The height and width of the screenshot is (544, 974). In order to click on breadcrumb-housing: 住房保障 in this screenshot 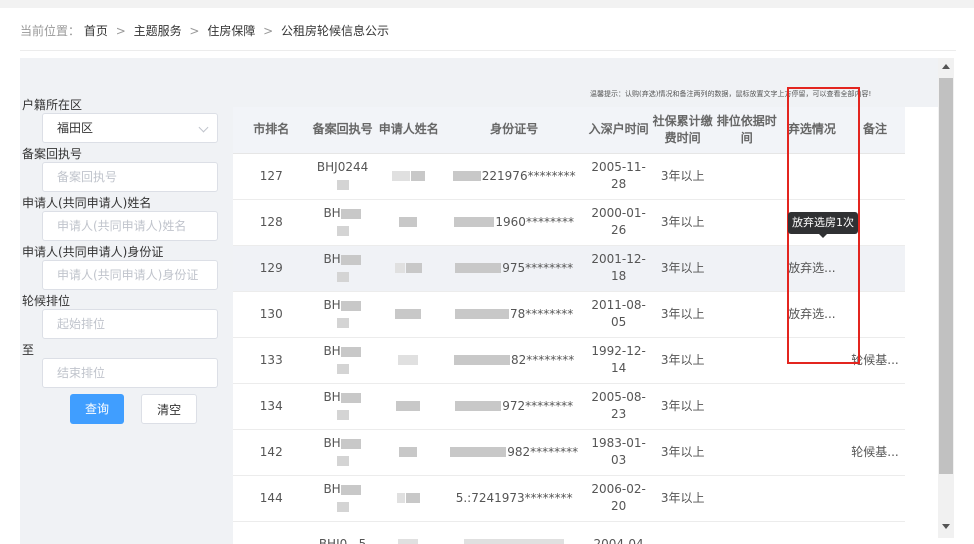, I will do `click(231, 31)`.